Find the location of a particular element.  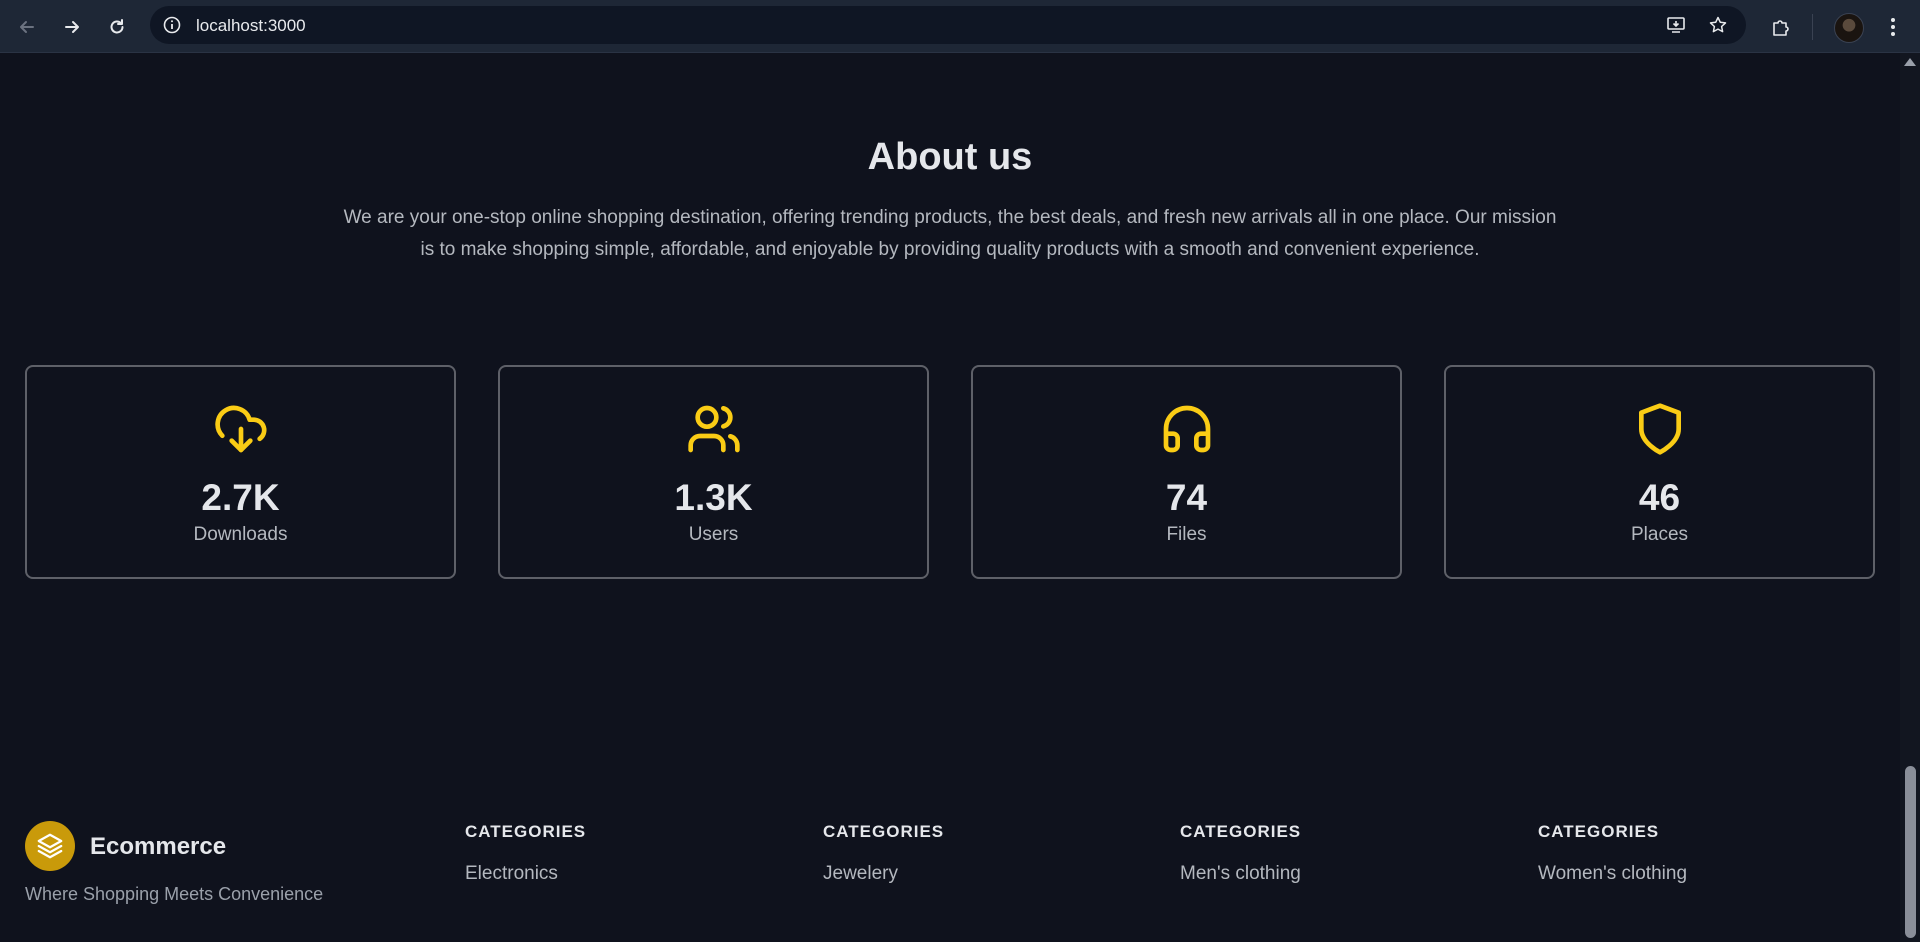

browser-toolbar: localhost:3000 is located at coordinates (960, 26).